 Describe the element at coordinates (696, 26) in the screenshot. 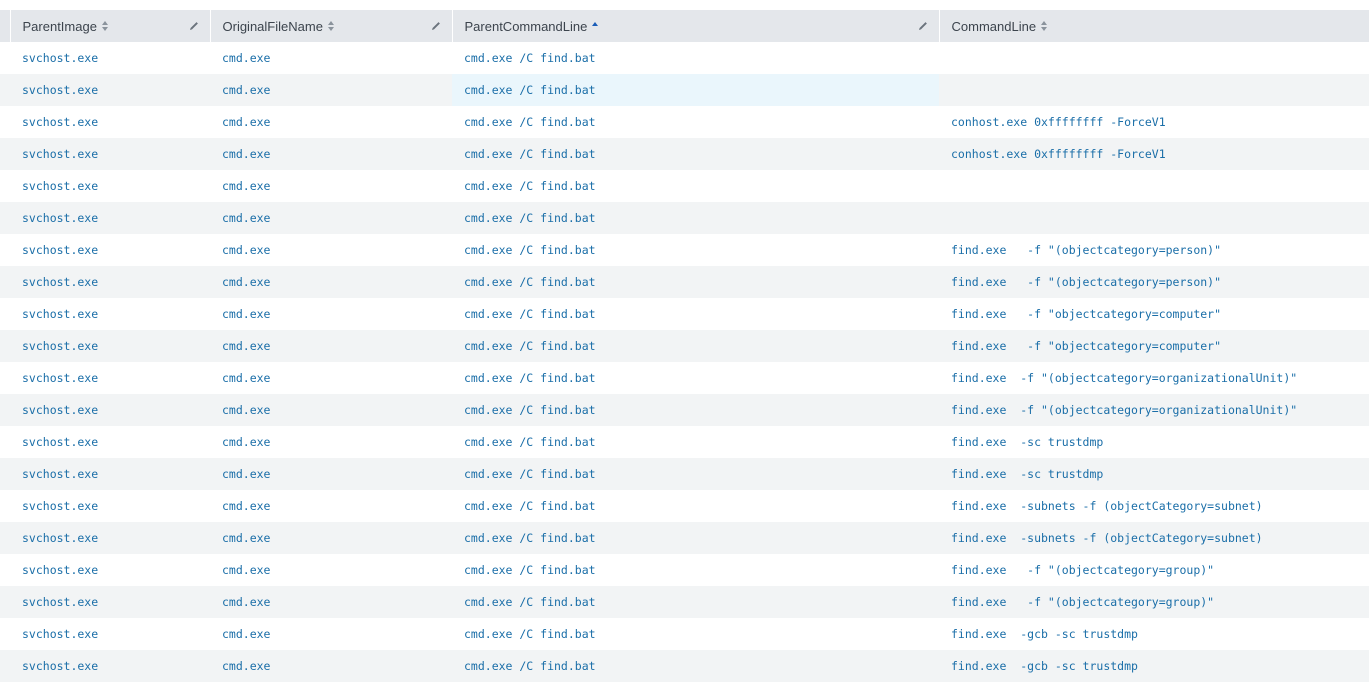

I see `column-header-parentcommandline: ParentCommandLine` at that location.